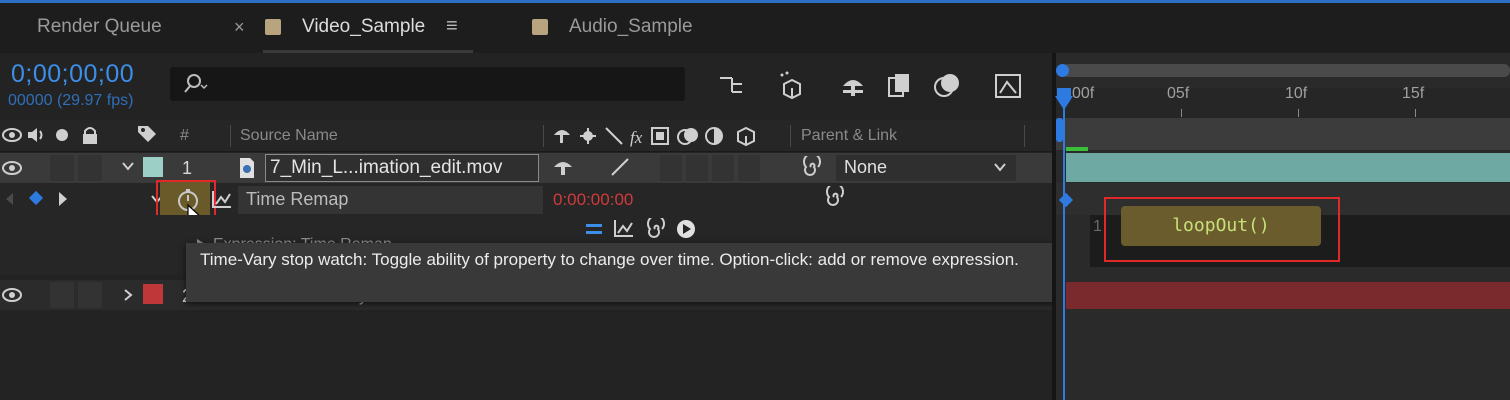  Describe the element at coordinates (900, 85) in the screenshot. I see `frame-blending-icon` at that location.